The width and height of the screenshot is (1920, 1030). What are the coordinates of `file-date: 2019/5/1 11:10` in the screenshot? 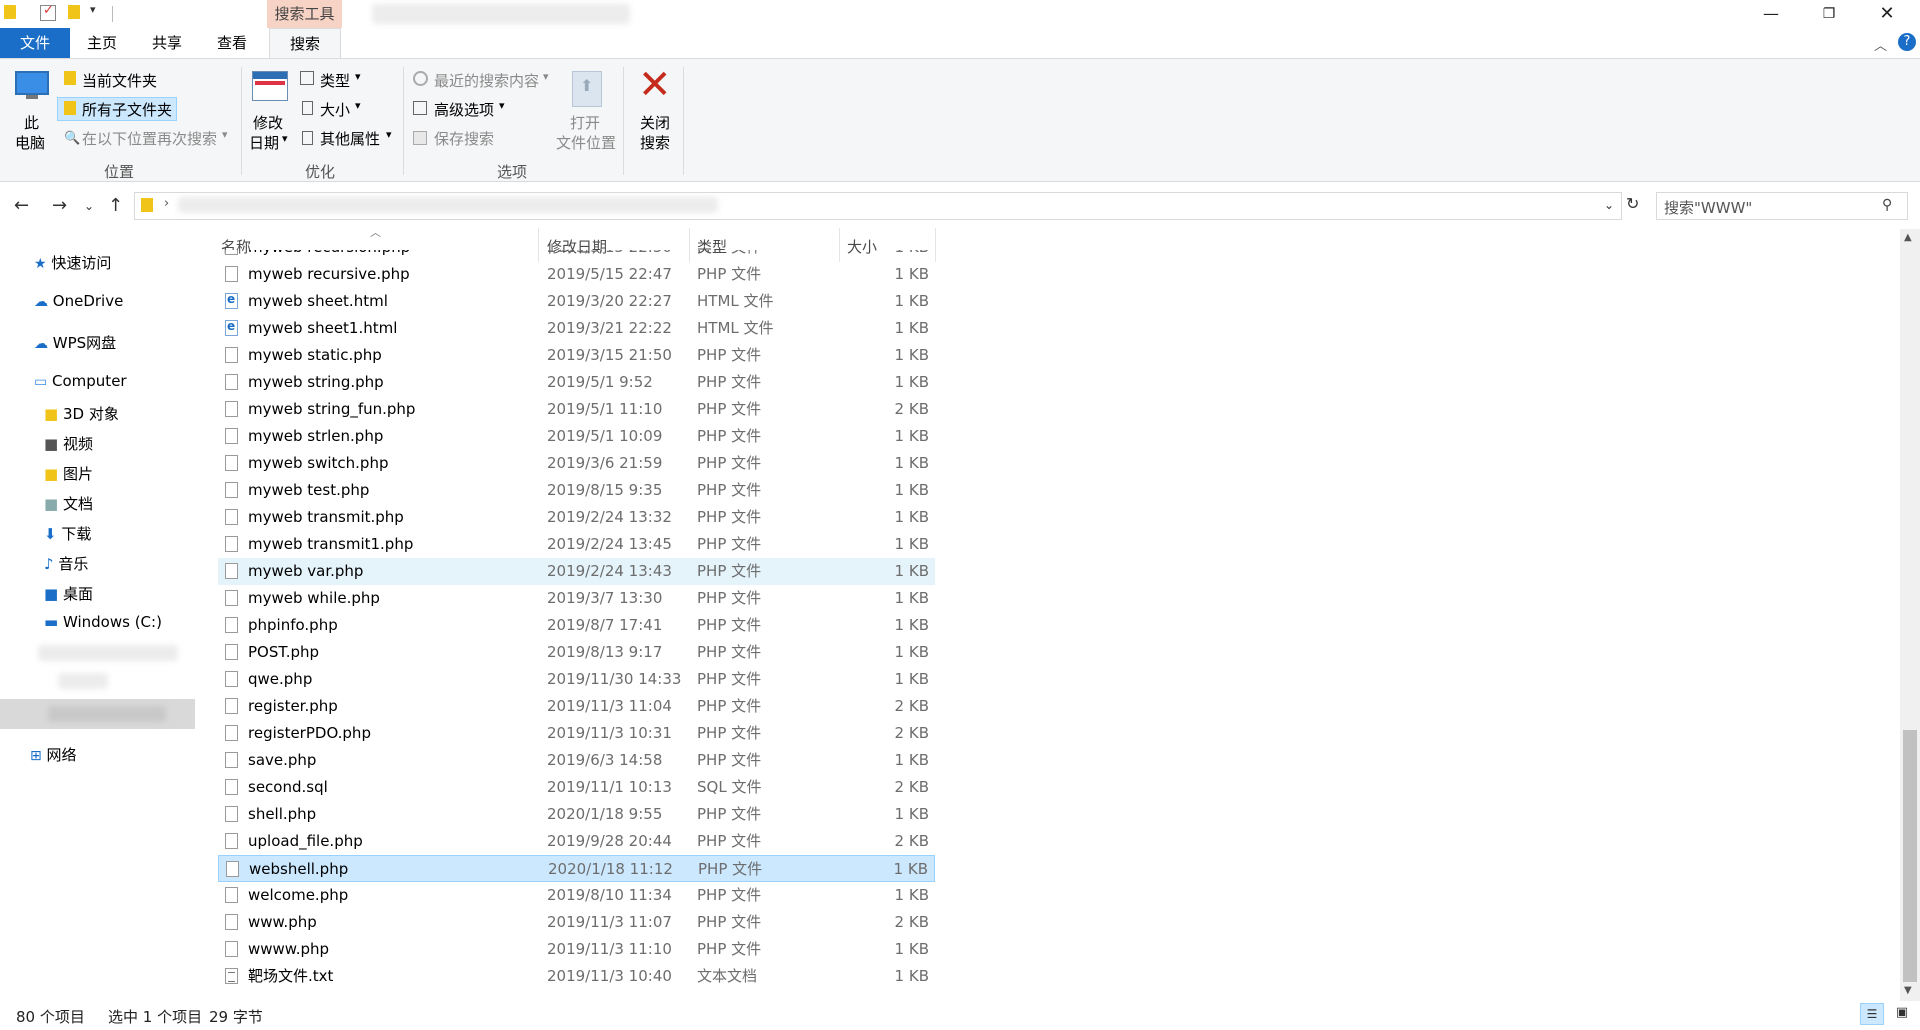 It's located at (605, 409).